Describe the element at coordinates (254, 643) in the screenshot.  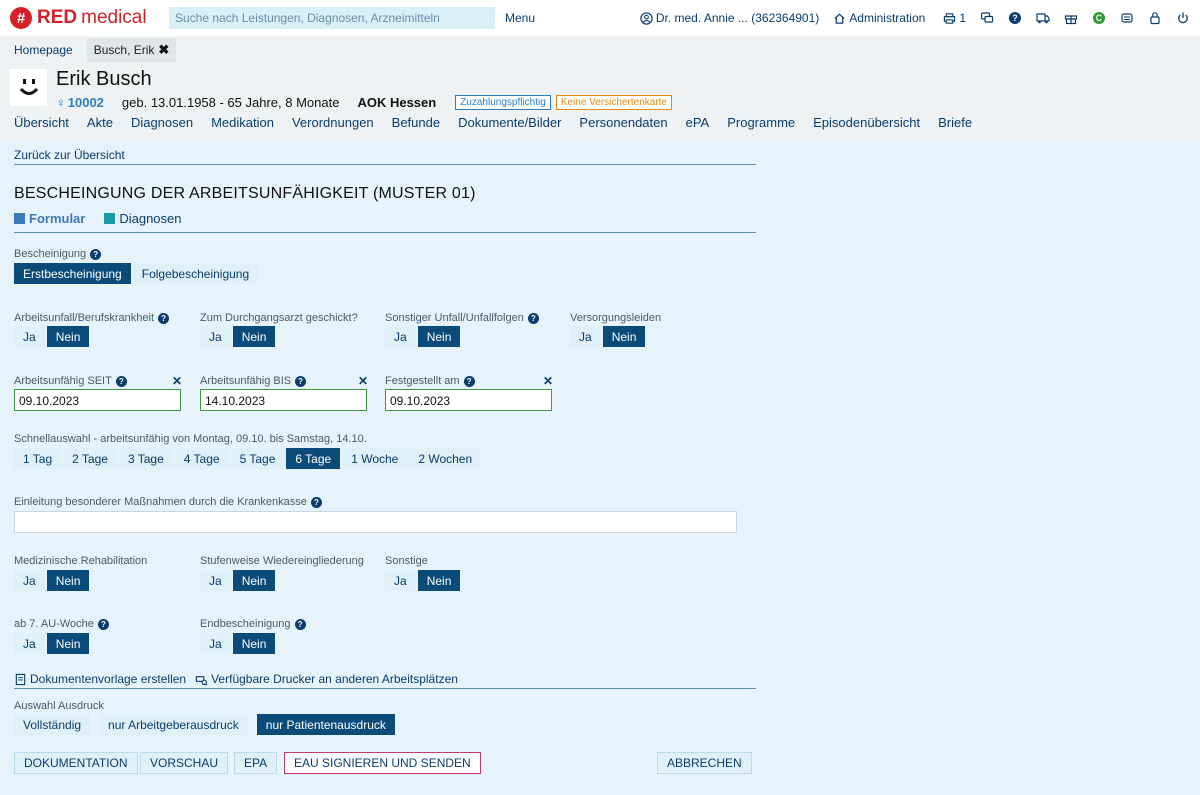
I see `endbescheinigung-nein: Nein` at that location.